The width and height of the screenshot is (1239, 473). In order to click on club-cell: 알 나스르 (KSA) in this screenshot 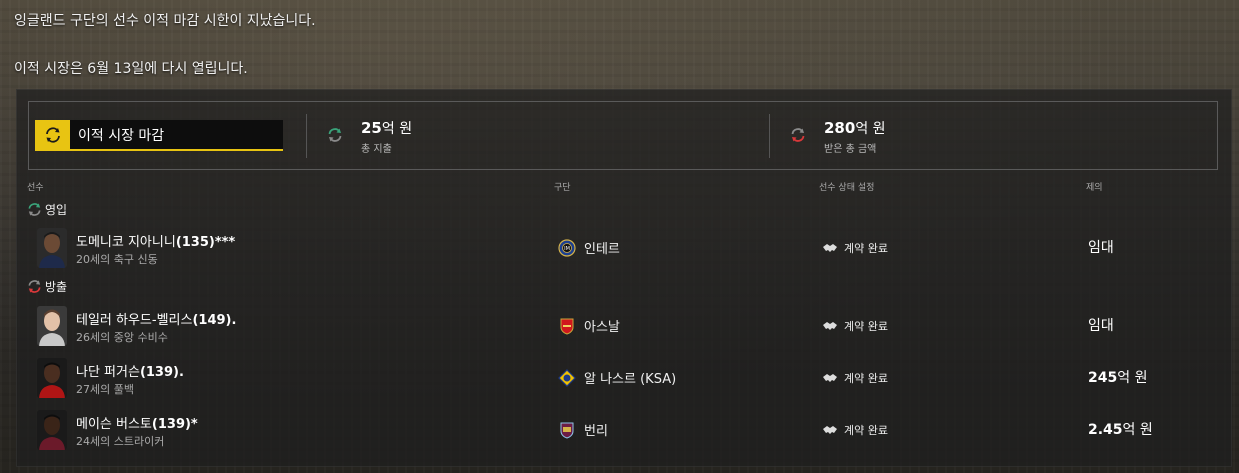, I will do `click(617, 377)`.